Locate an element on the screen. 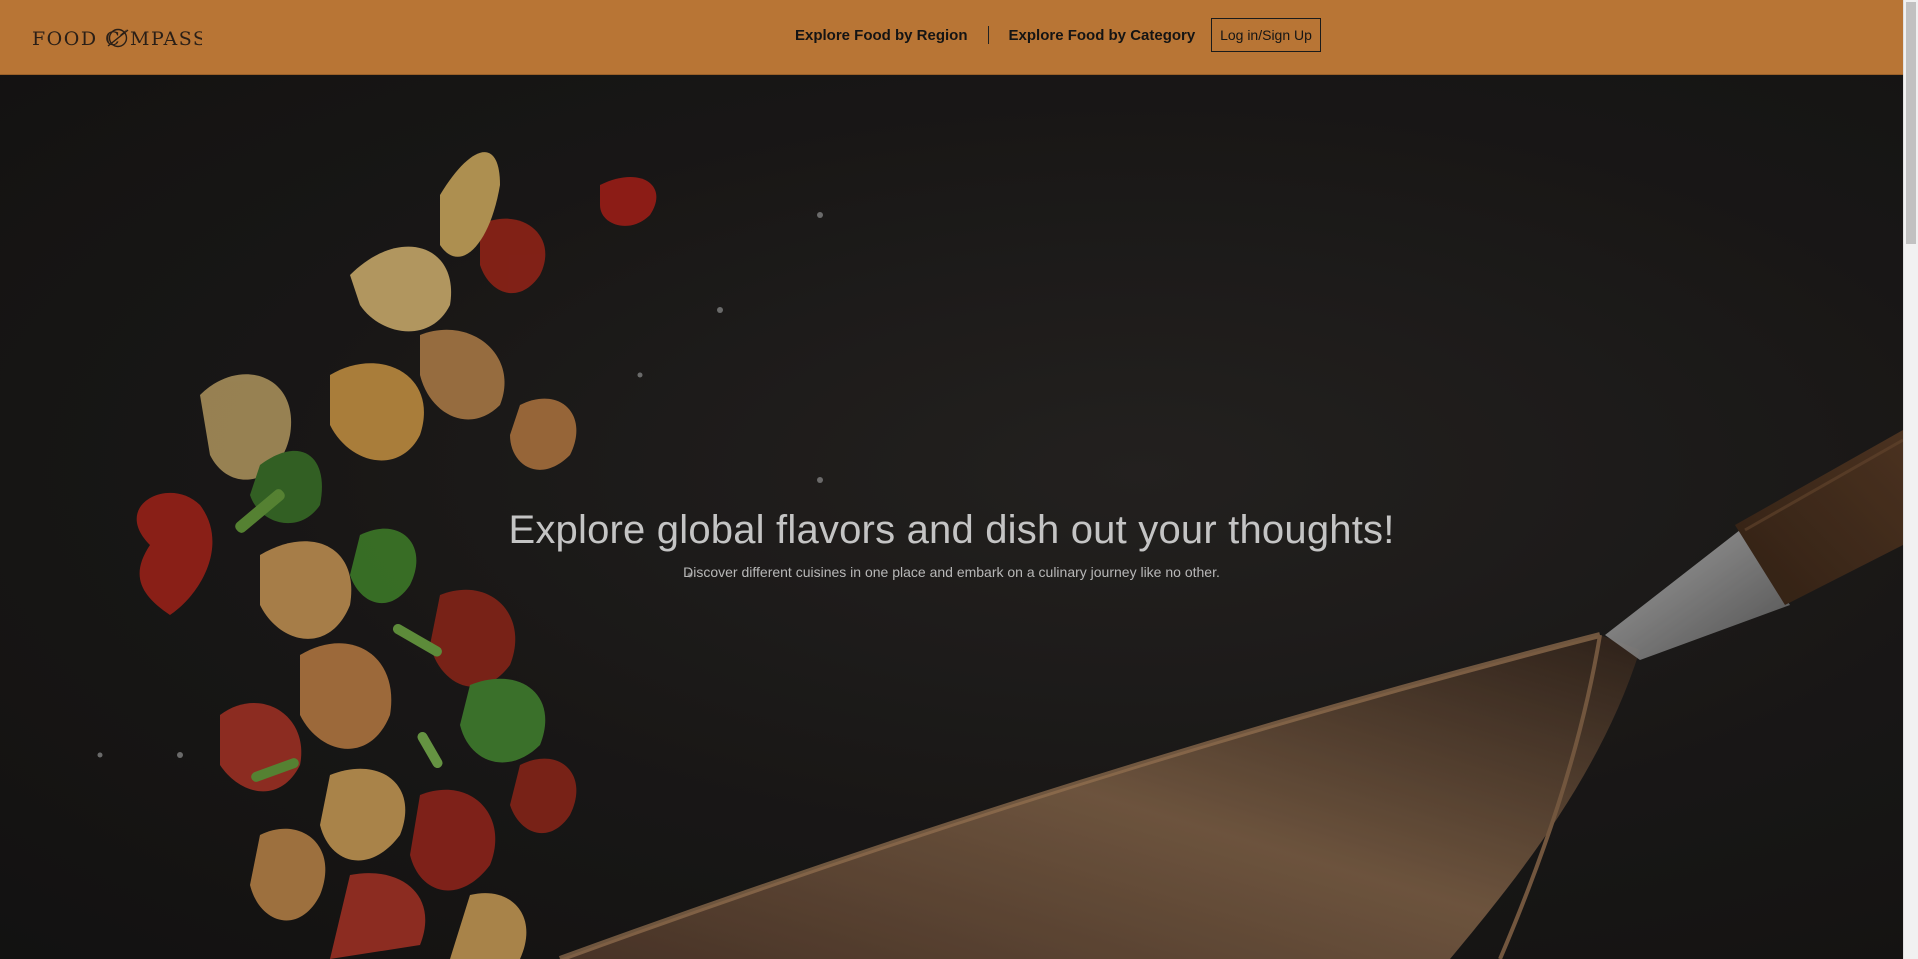 The height and width of the screenshot is (959, 1918). scrollbar-thumb is located at coordinates (1911, 123).